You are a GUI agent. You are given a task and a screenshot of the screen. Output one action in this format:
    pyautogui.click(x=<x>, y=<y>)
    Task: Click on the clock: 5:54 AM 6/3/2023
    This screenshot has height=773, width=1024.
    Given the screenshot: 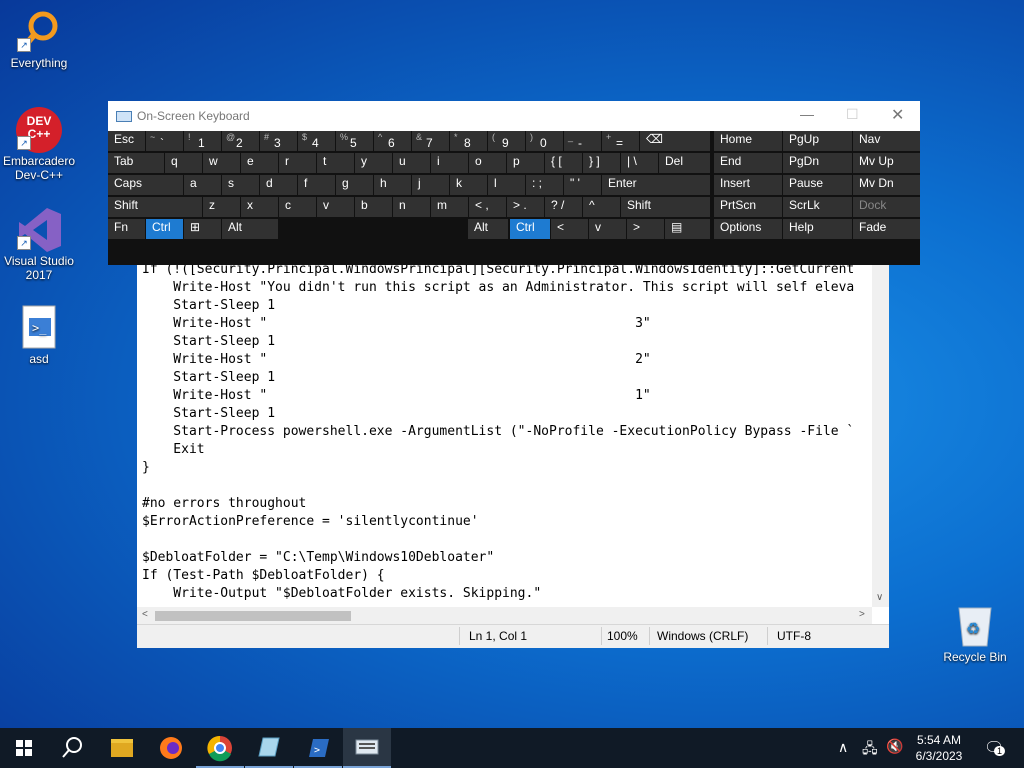 What is the action you would take?
    pyautogui.click(x=939, y=748)
    